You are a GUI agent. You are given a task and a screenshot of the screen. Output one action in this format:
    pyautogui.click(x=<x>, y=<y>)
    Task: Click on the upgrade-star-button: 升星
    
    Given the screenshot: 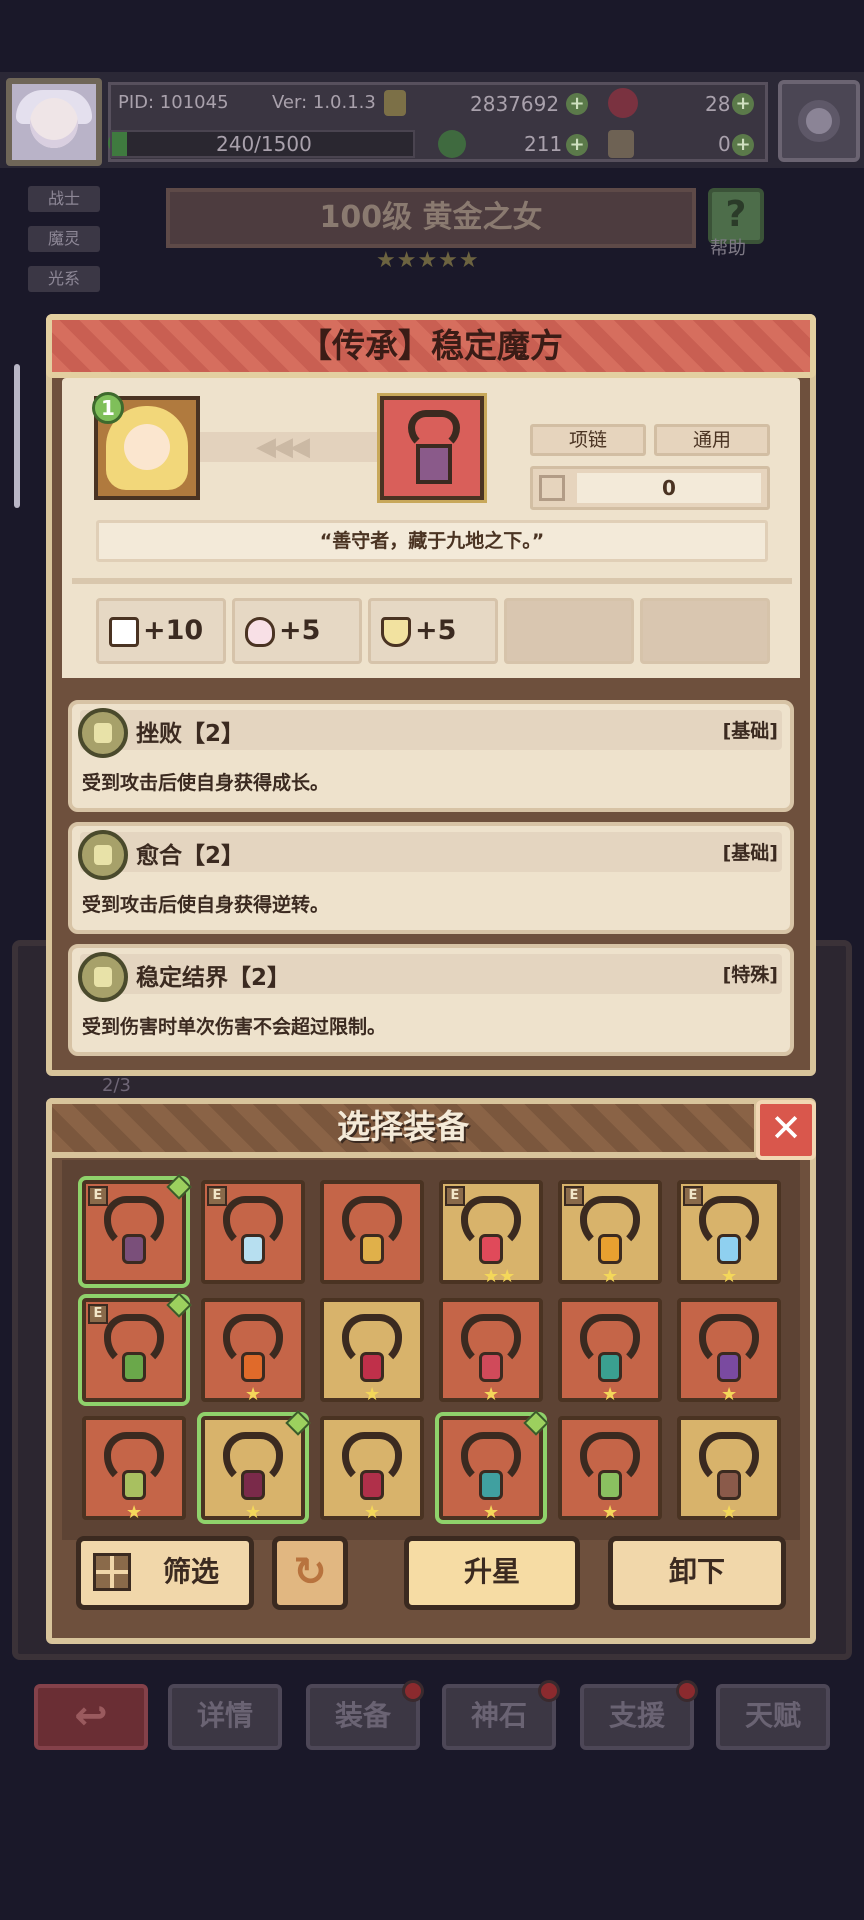 What is the action you would take?
    pyautogui.click(x=492, y=1573)
    